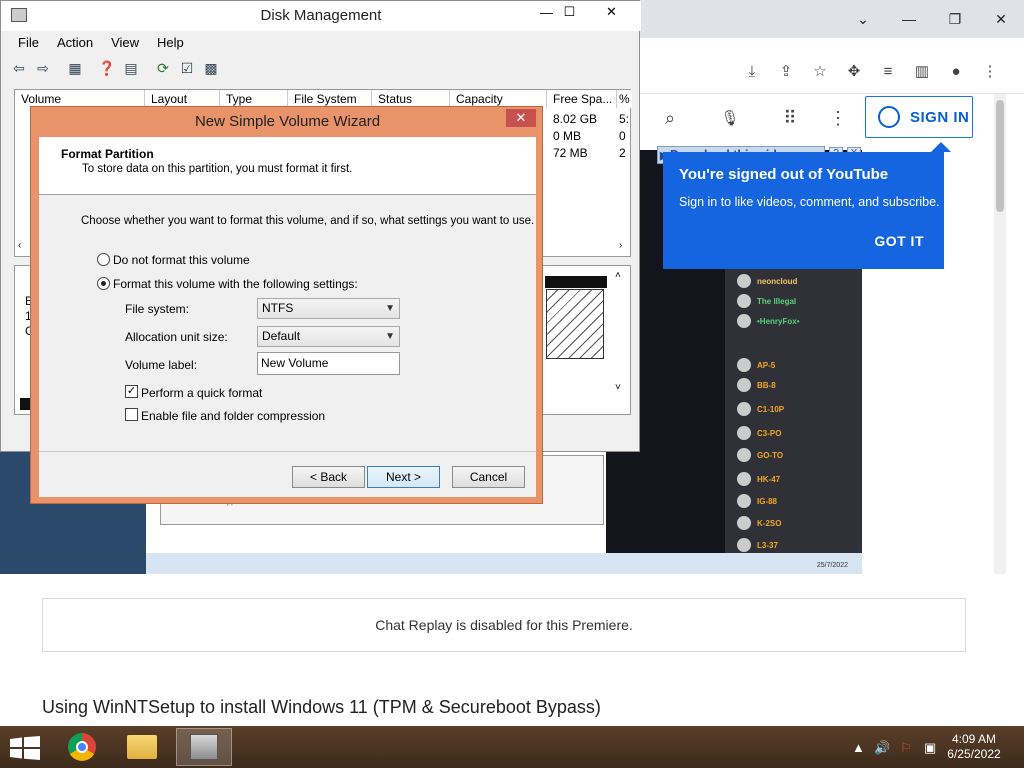 This screenshot has height=768, width=1024. What do you see at coordinates (504, 563) in the screenshot?
I see `video-taskbar: 25/7/2022` at bounding box center [504, 563].